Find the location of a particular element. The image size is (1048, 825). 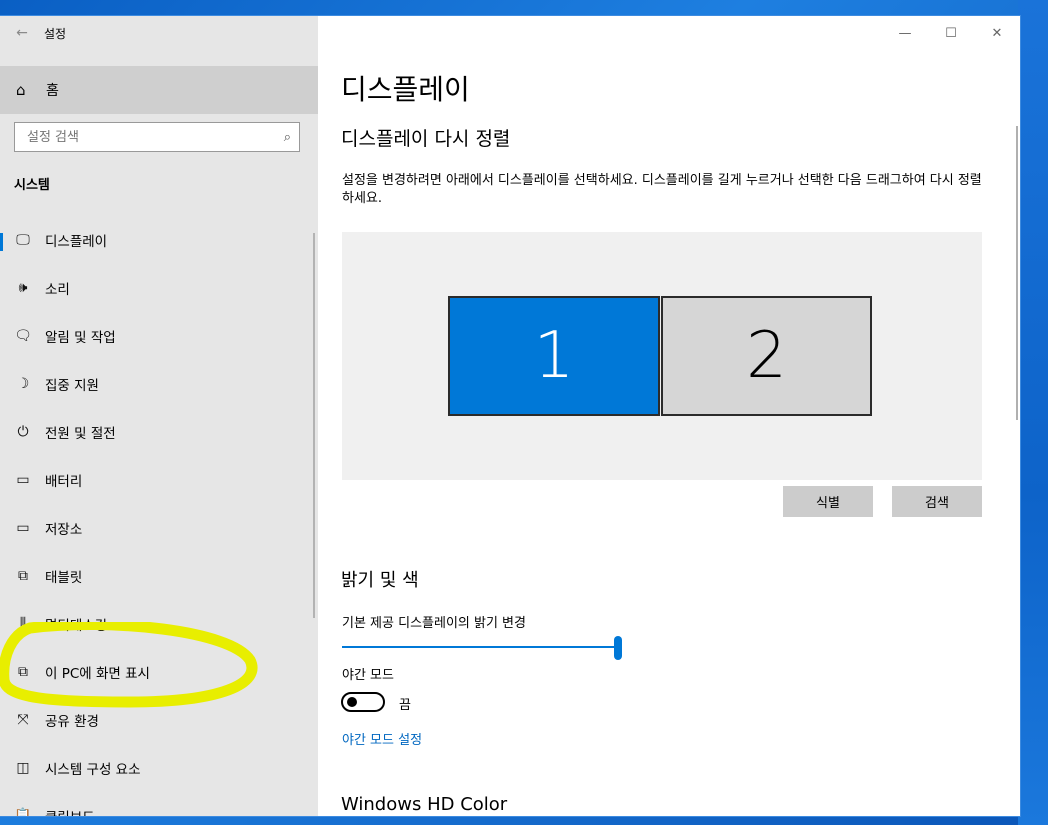

home-label: 홈 is located at coordinates (52, 91).